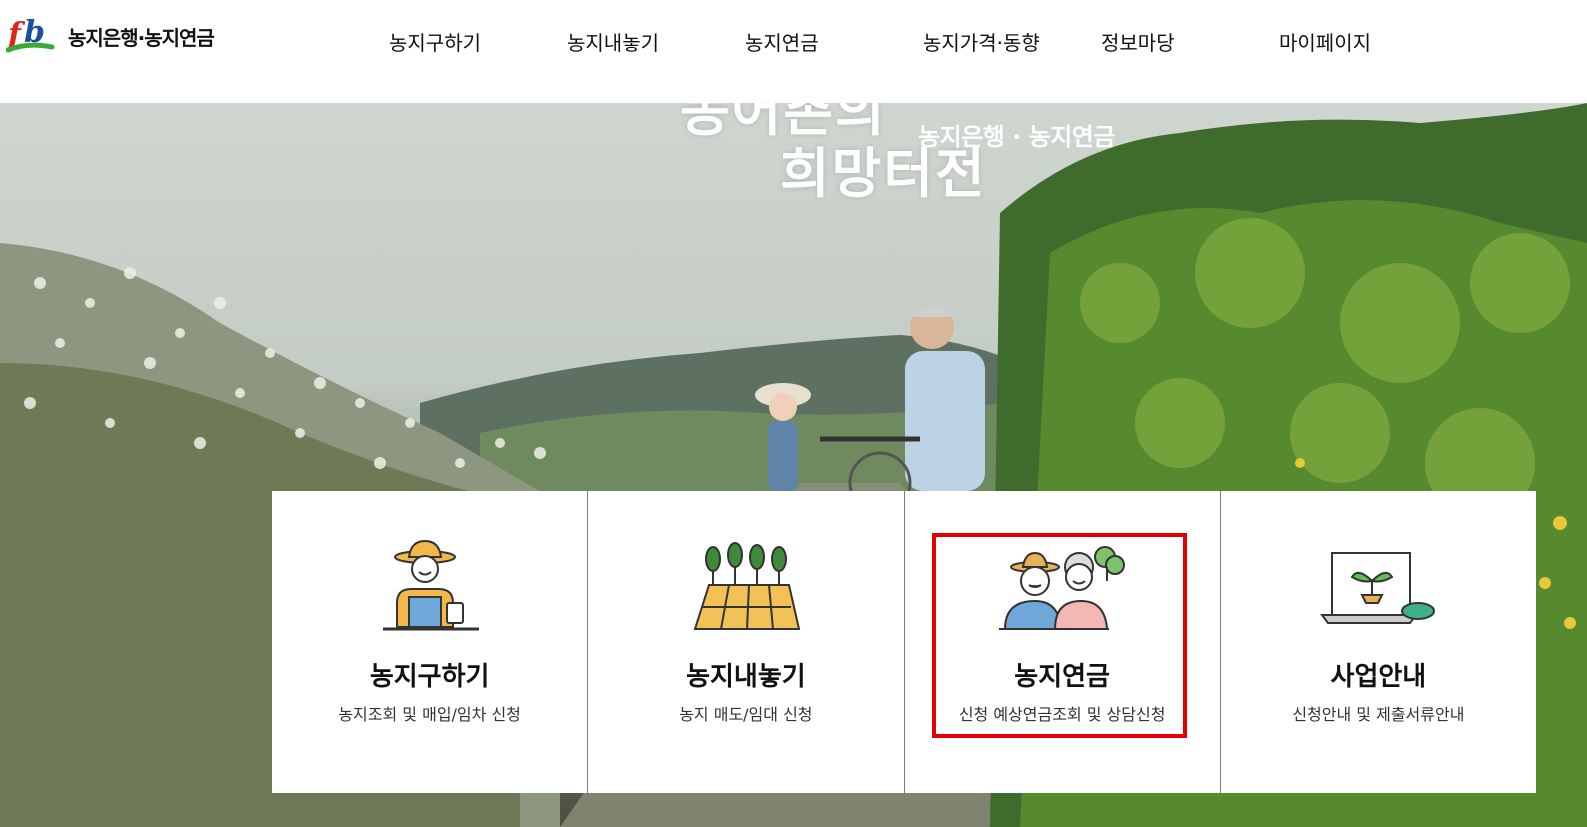  Describe the element at coordinates (1378, 677) in the screenshot. I see `card-title: 사업안내` at that location.